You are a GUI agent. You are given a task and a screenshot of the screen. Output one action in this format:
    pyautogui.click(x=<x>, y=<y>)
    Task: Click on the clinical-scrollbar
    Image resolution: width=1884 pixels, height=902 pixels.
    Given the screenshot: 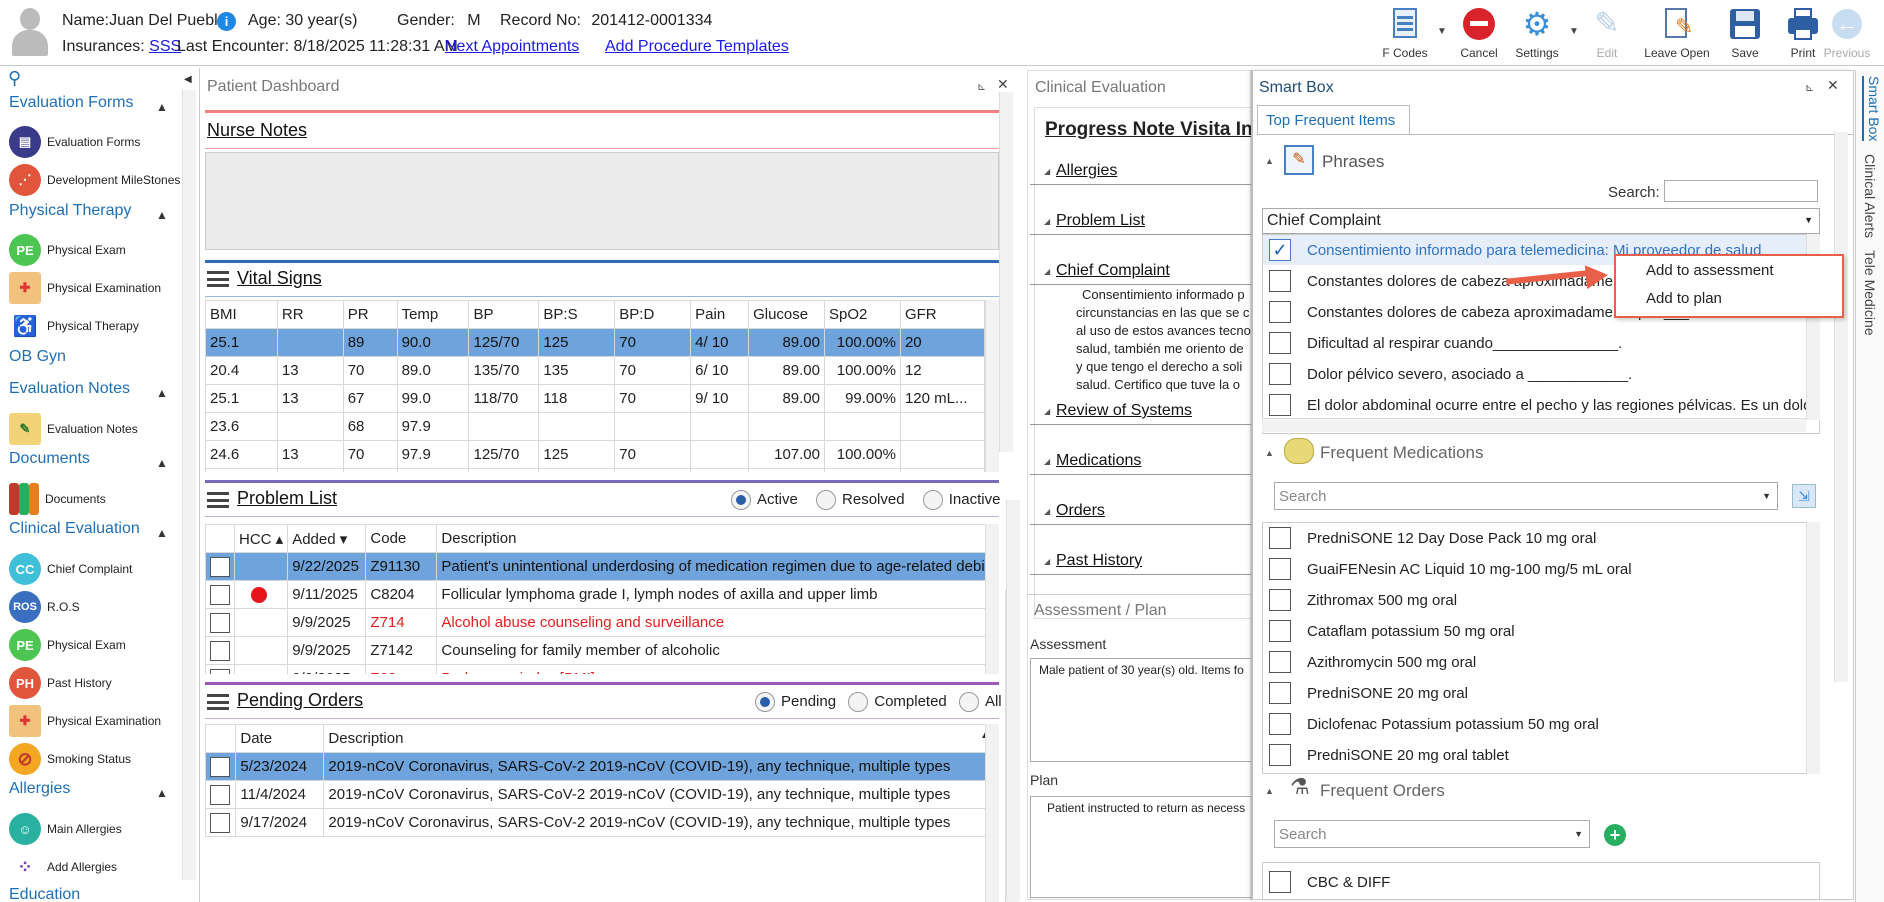 What is the action you would take?
    pyautogui.click(x=1013, y=700)
    